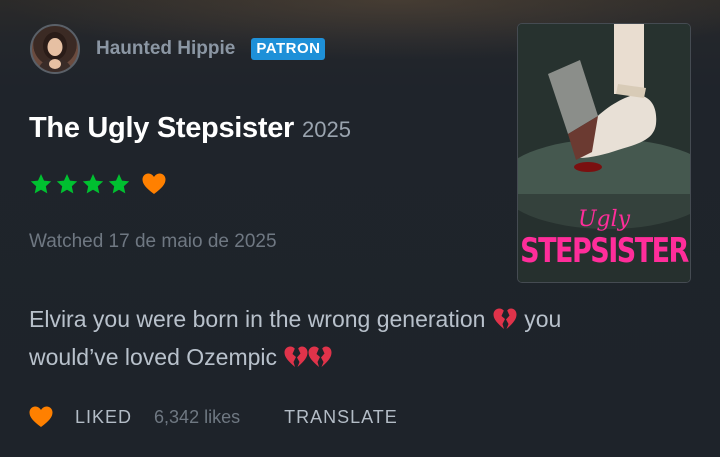 This screenshot has height=457, width=720. What do you see at coordinates (103, 417) in the screenshot?
I see `liked-button: LIKED` at bounding box center [103, 417].